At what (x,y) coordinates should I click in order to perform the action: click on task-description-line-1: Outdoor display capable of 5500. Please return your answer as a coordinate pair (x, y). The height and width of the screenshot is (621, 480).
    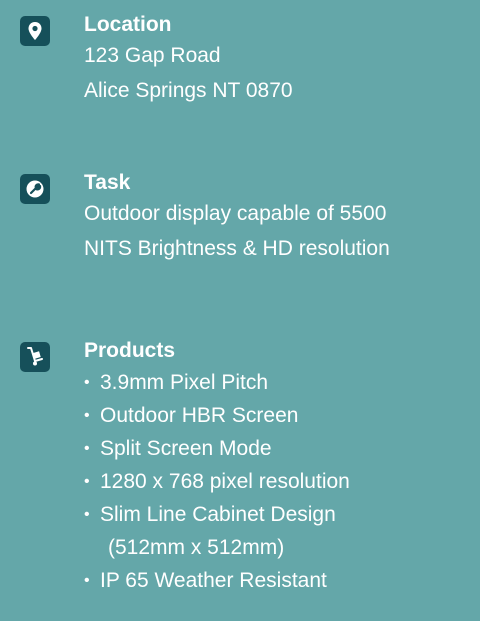
    Looking at the image, I should click on (235, 213).